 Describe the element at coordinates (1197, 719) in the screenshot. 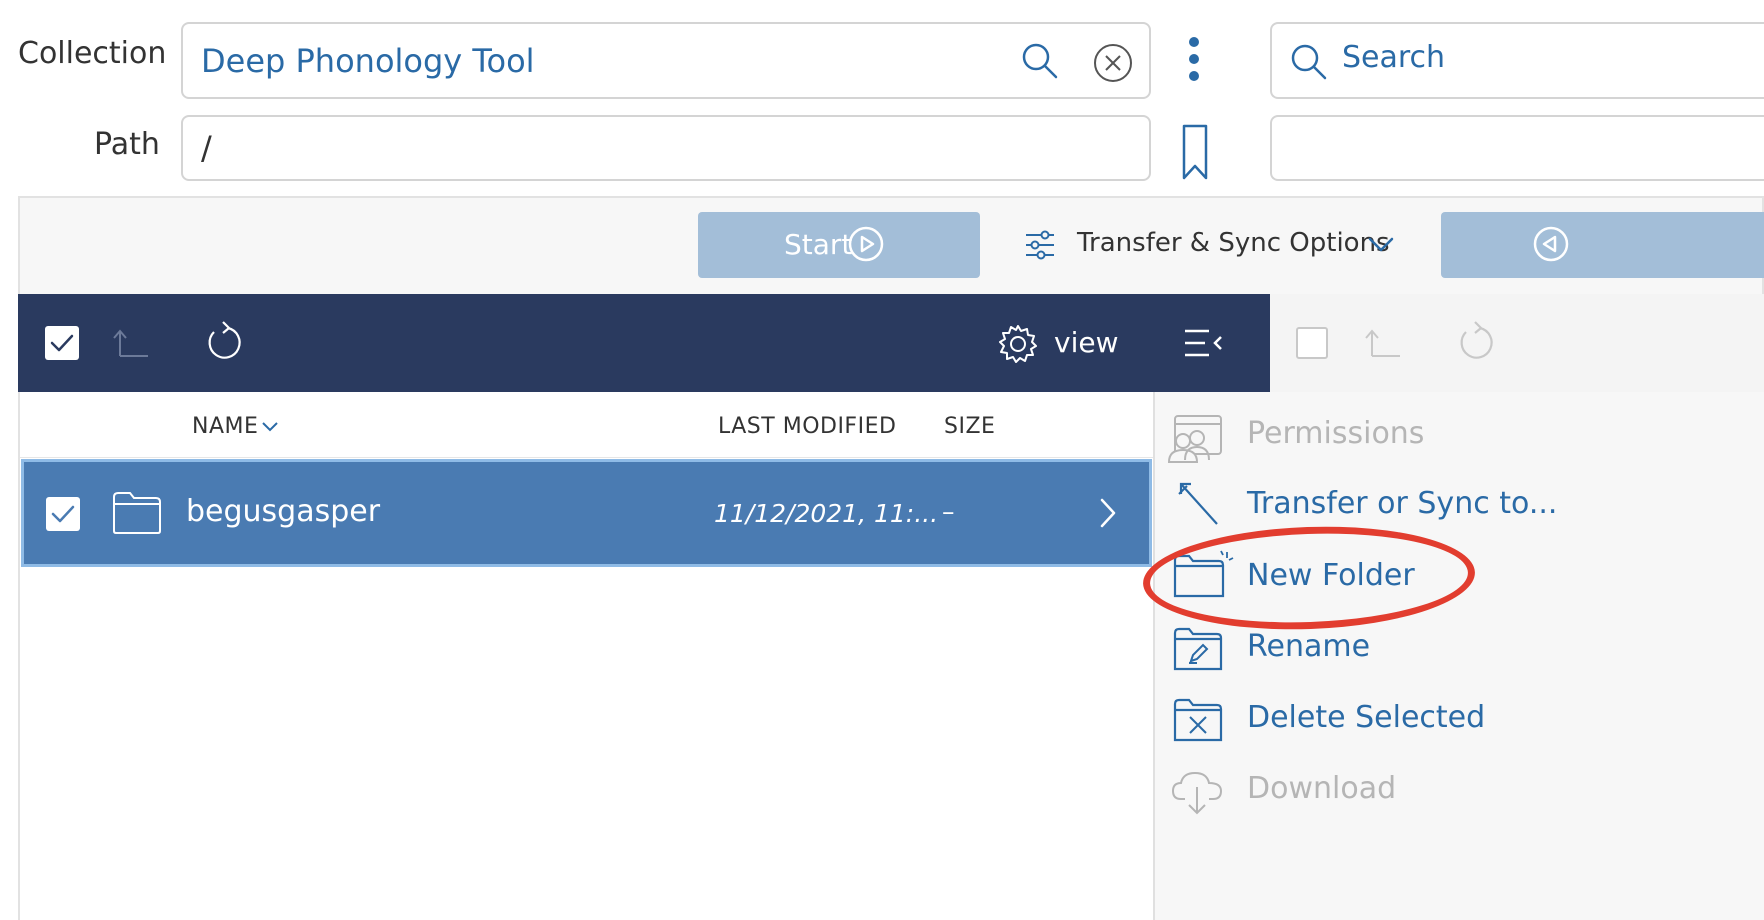

I see `delete-folder-icon` at that location.